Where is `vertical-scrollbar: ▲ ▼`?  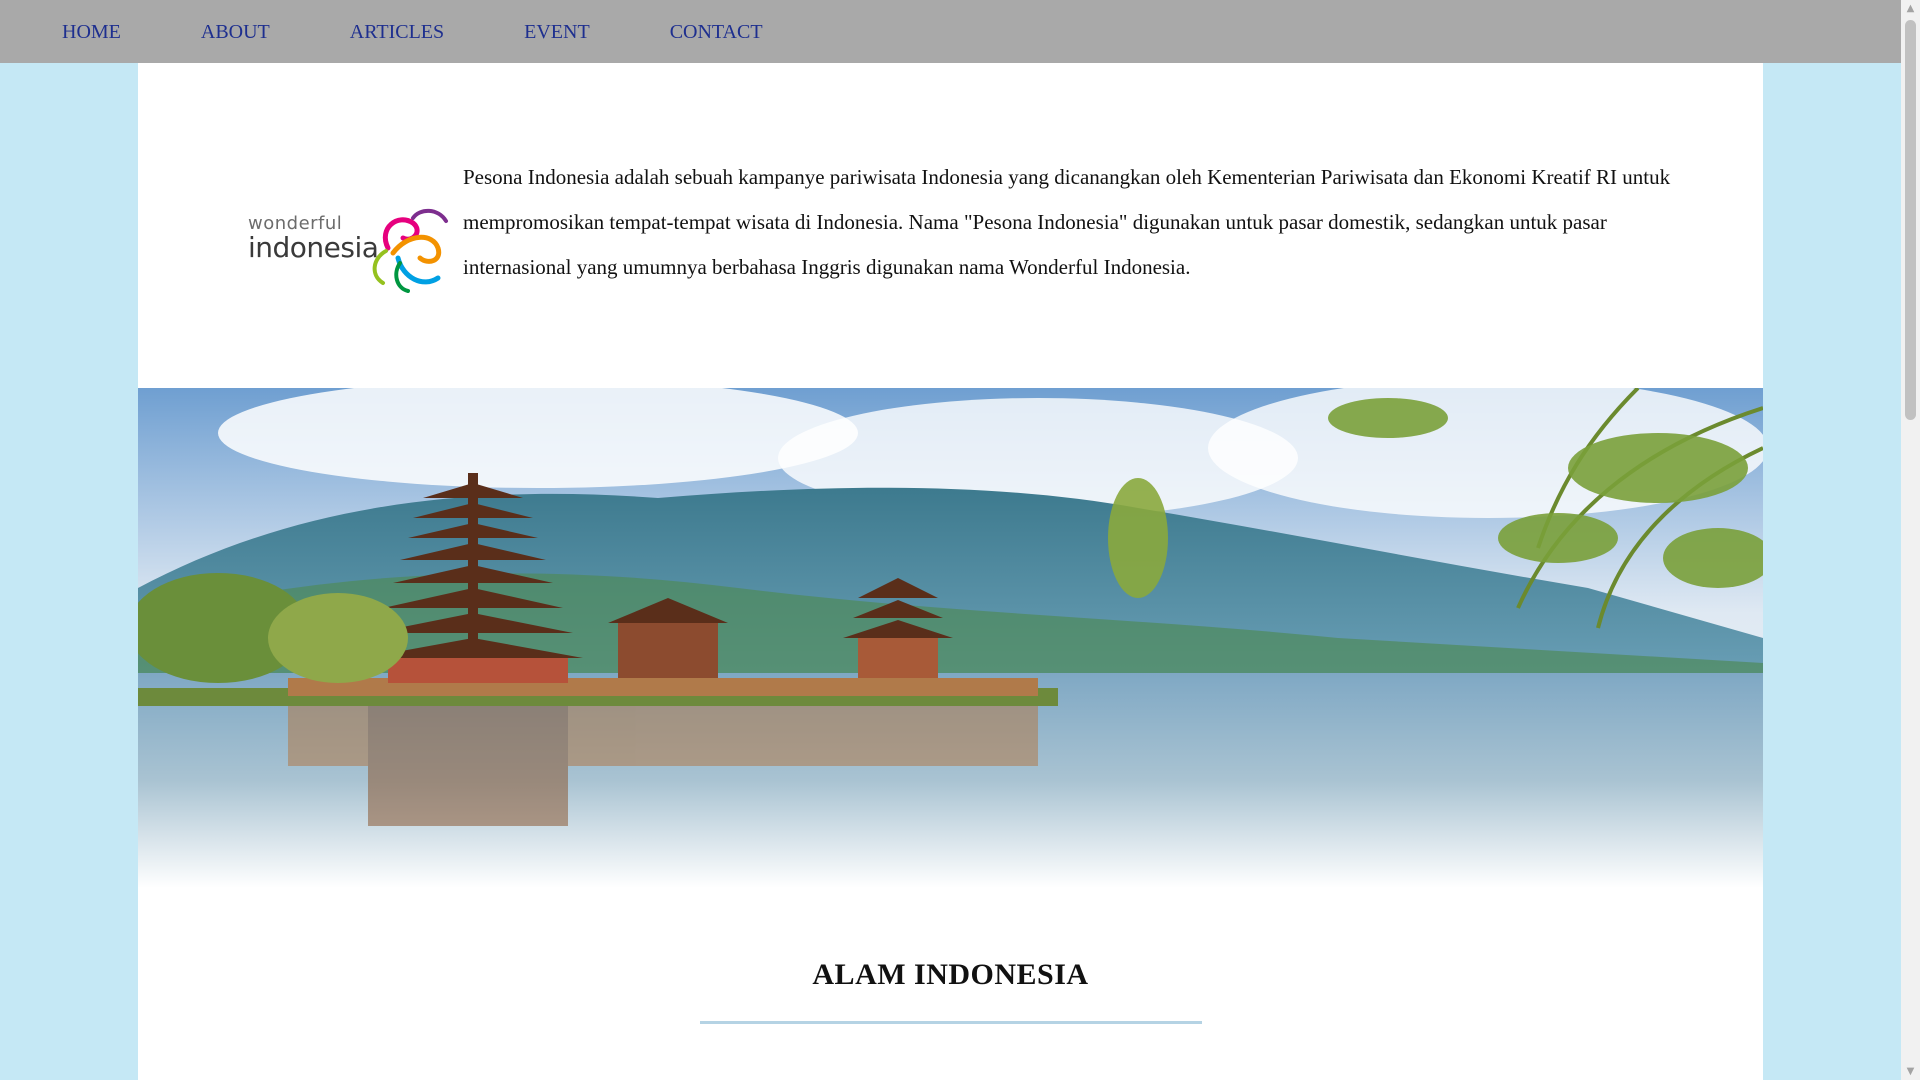
vertical-scrollbar: ▲ ▼ is located at coordinates (1910, 540).